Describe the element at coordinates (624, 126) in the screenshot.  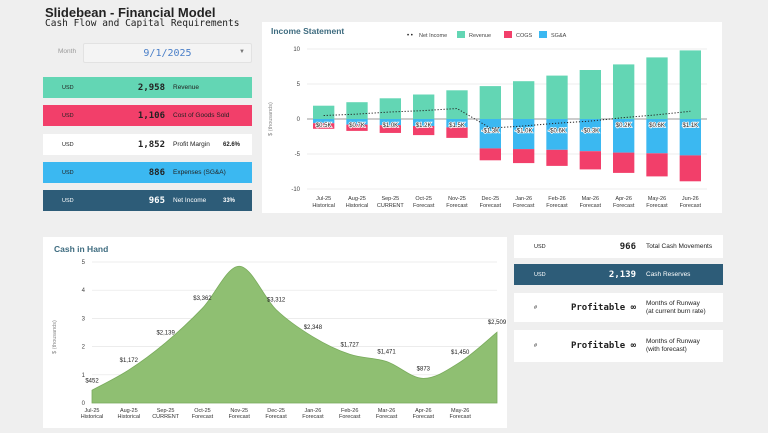
I see `net-income-data-label: $0.2K` at that location.